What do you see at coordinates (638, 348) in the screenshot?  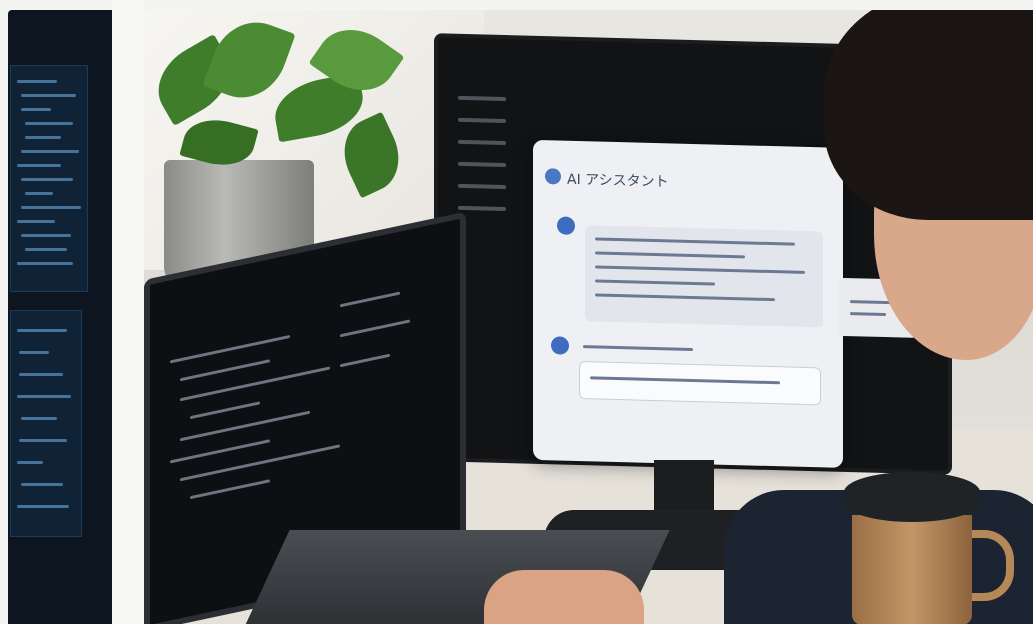 I see `chat-heading` at bounding box center [638, 348].